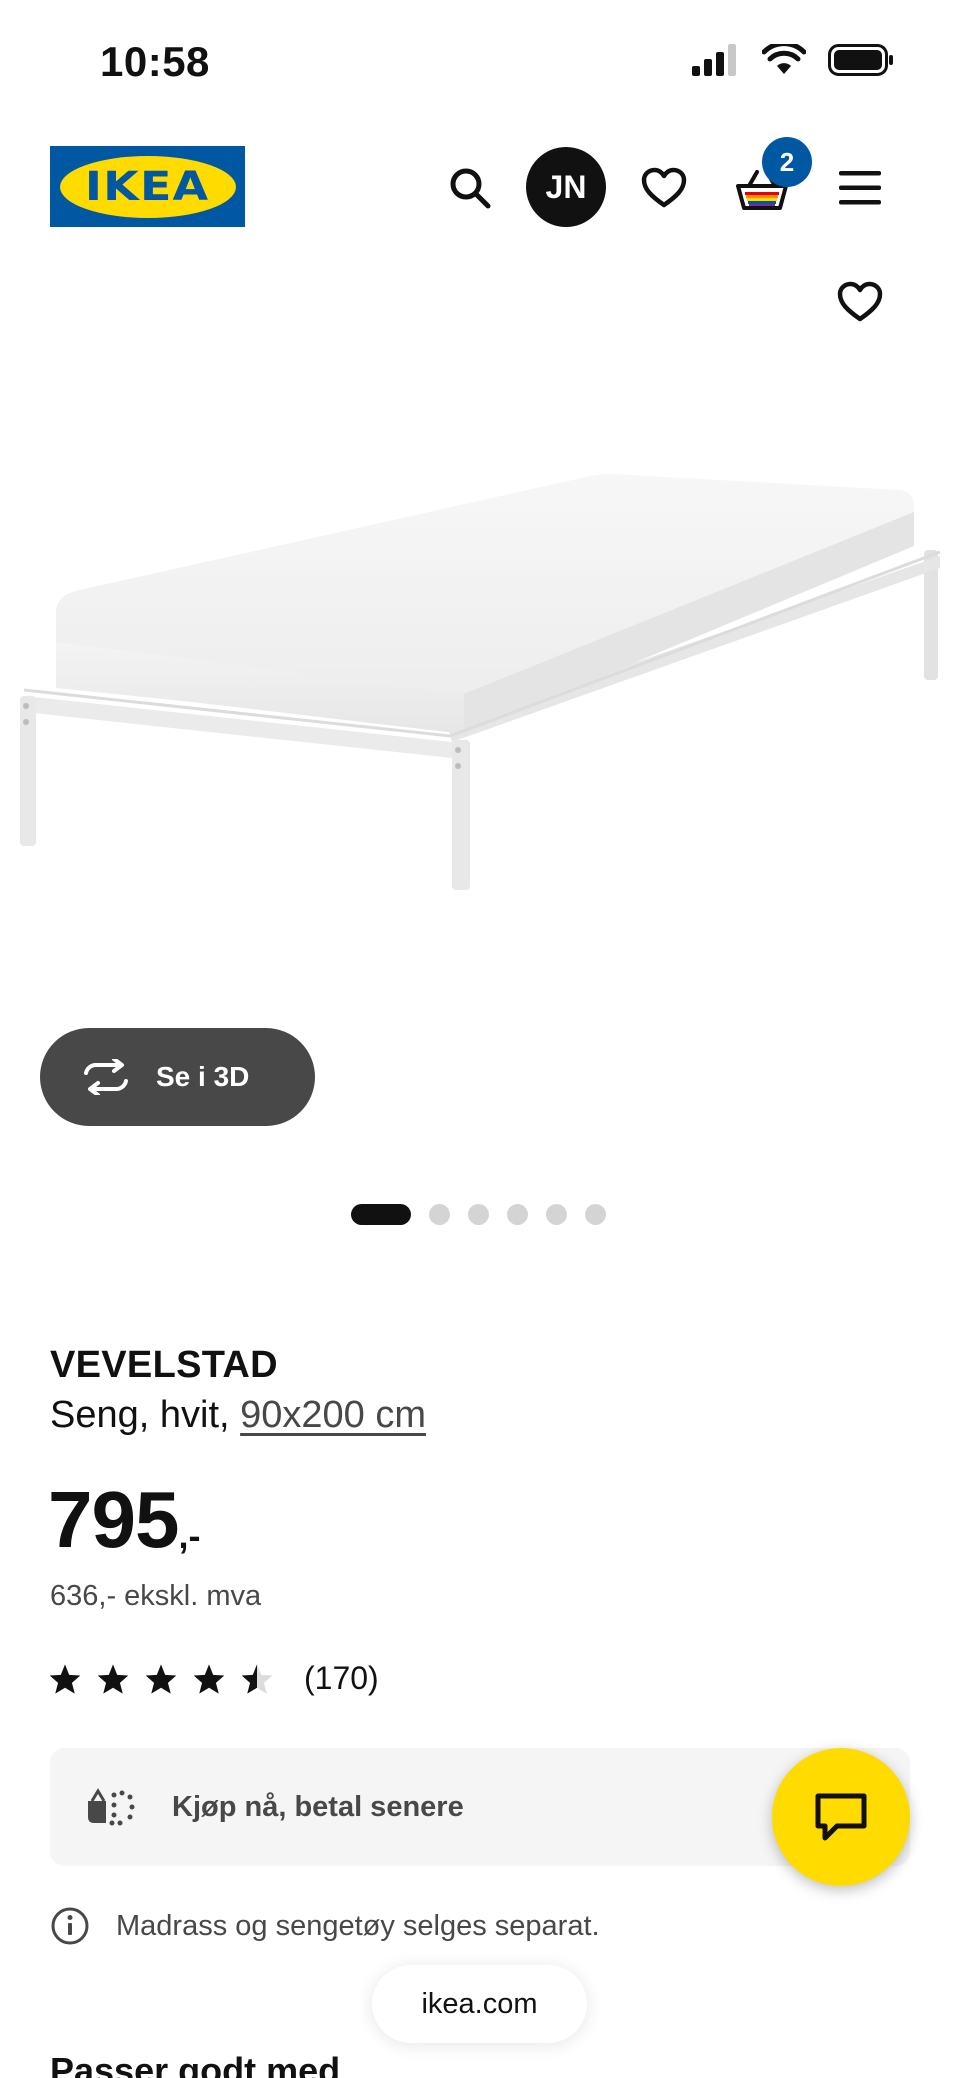 The height and width of the screenshot is (2078, 960). I want to click on product-description: Seng, hvit, 90x200 cm, so click(238, 1415).